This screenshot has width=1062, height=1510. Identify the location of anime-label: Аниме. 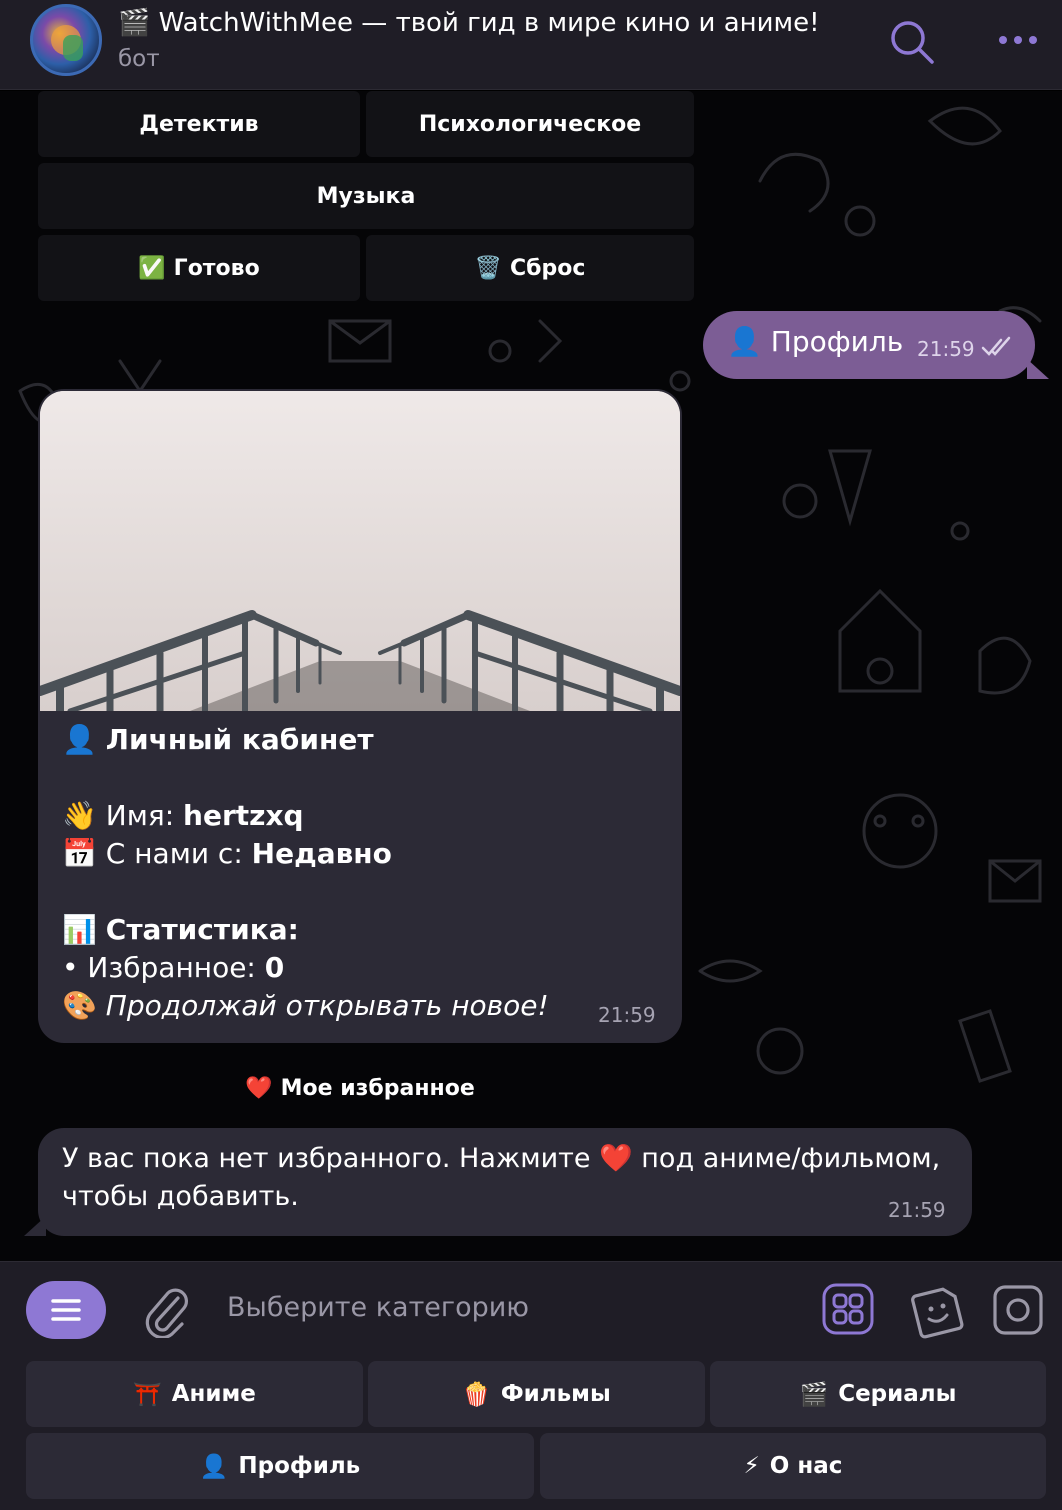
(213, 1394).